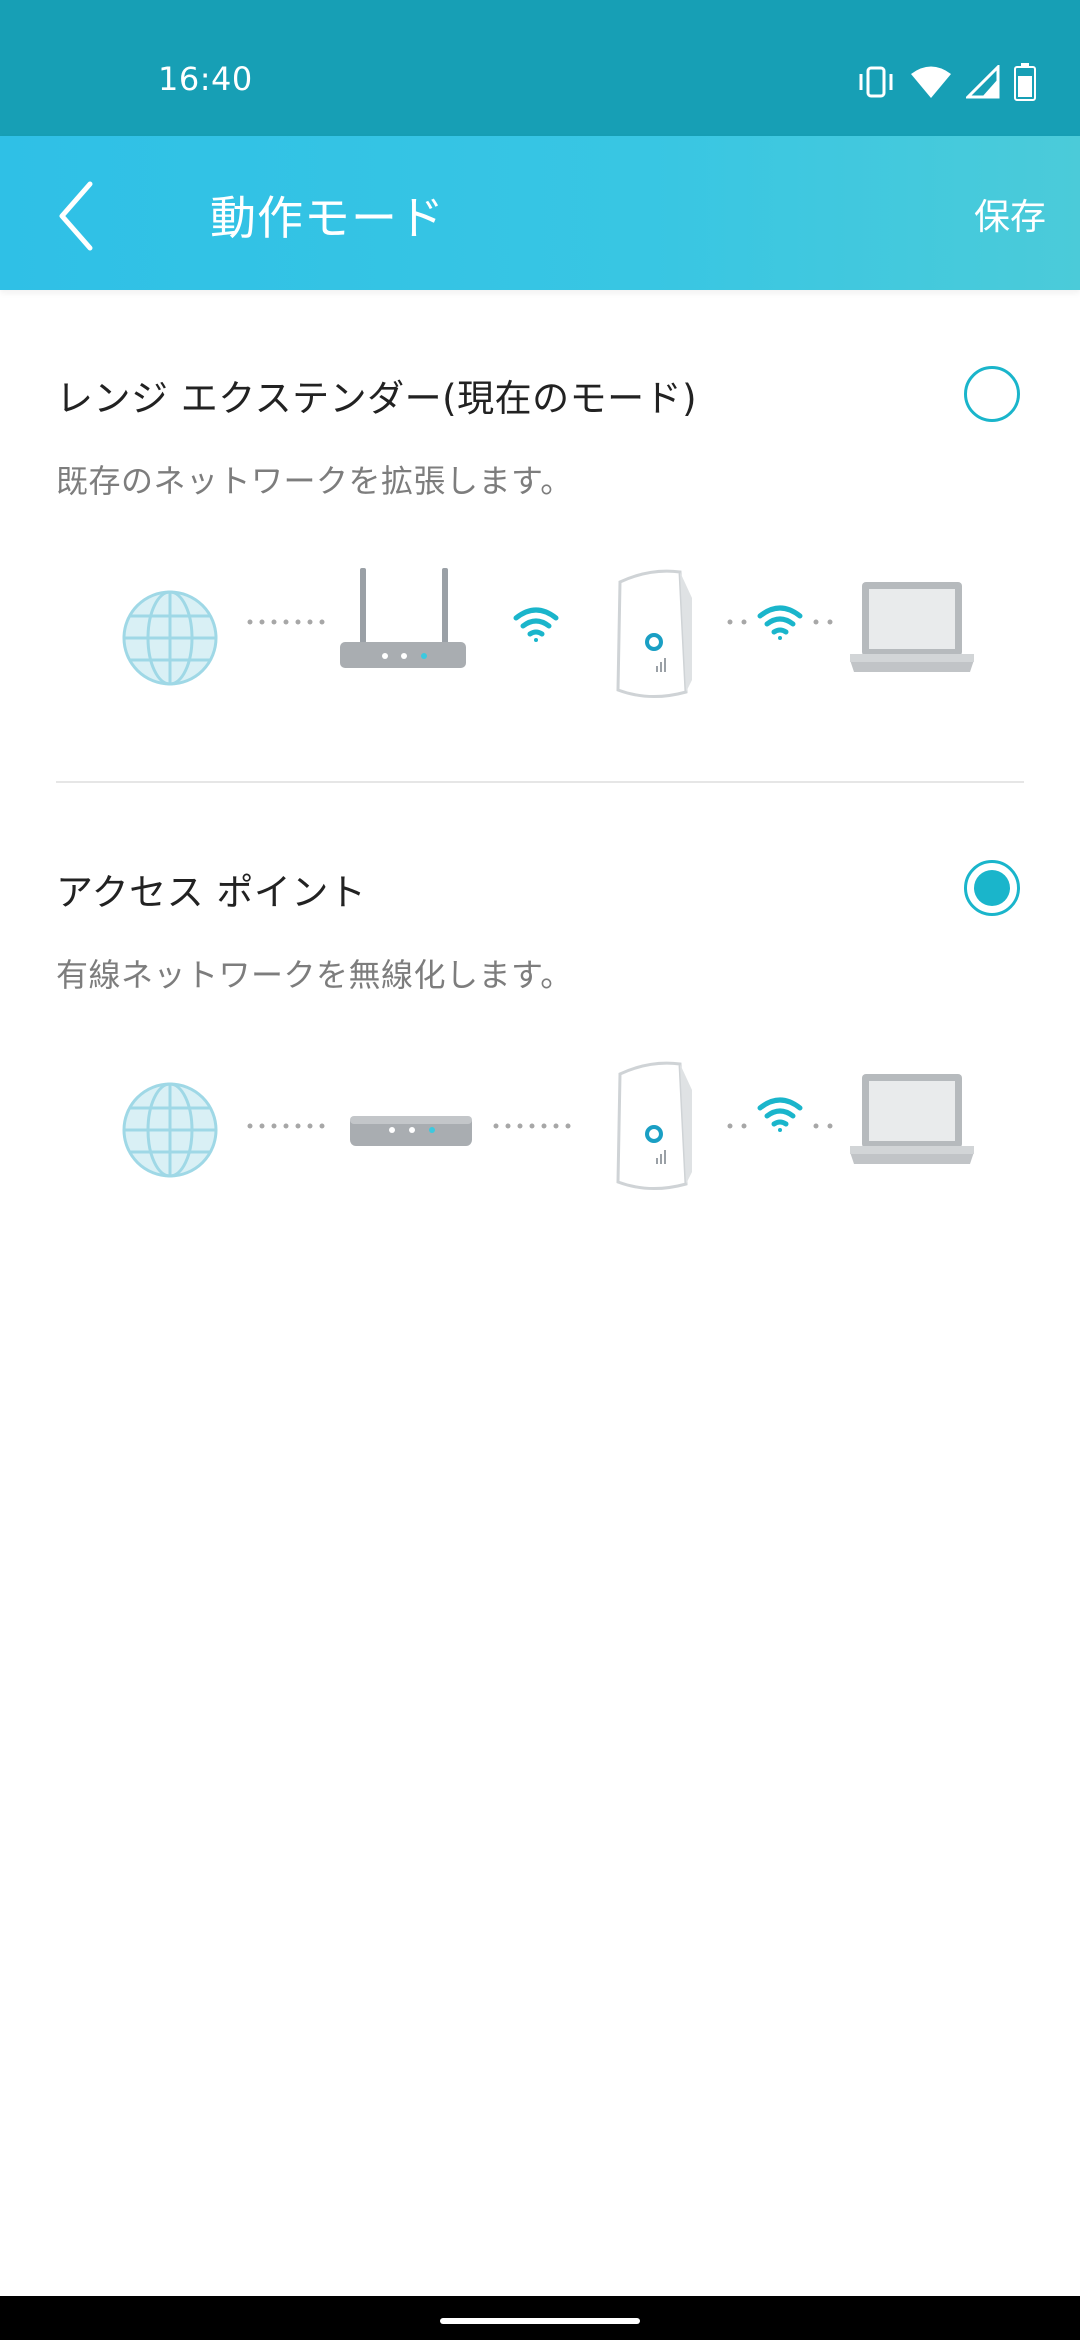  What do you see at coordinates (992, 394) in the screenshot?
I see `radio-button-range-extender` at bounding box center [992, 394].